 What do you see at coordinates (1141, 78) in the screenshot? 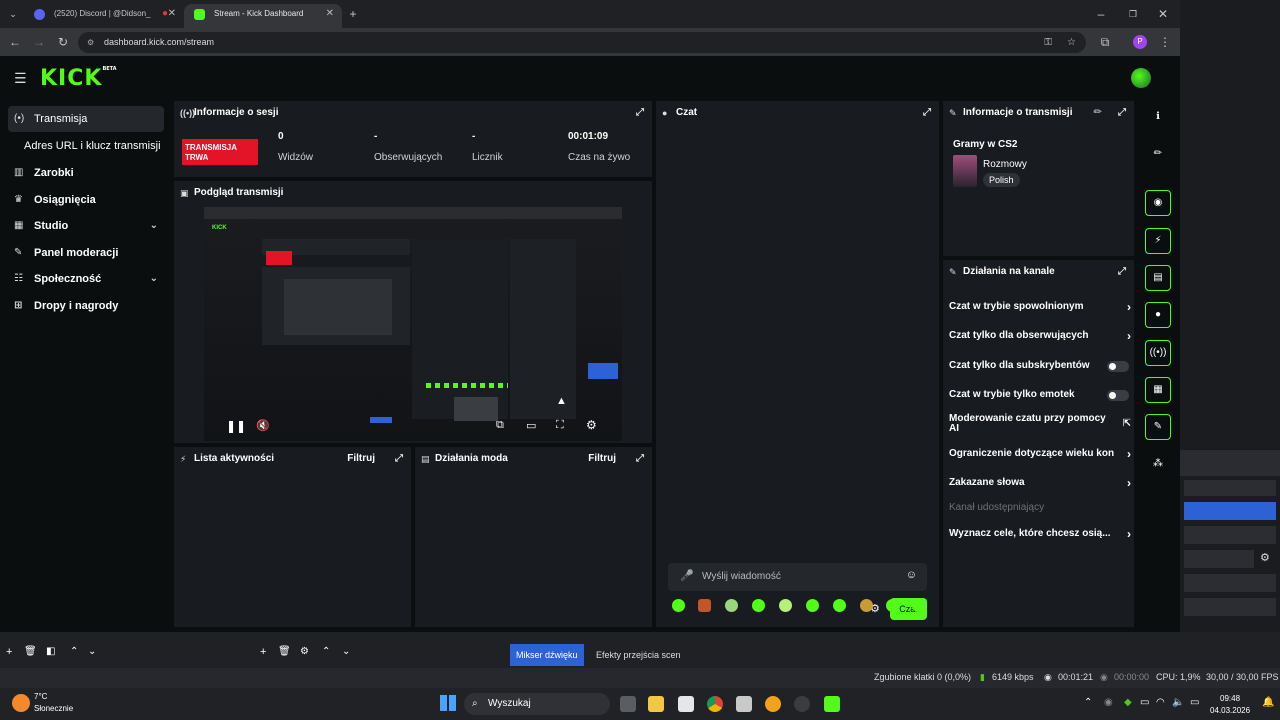
I see `user-avatar` at bounding box center [1141, 78].